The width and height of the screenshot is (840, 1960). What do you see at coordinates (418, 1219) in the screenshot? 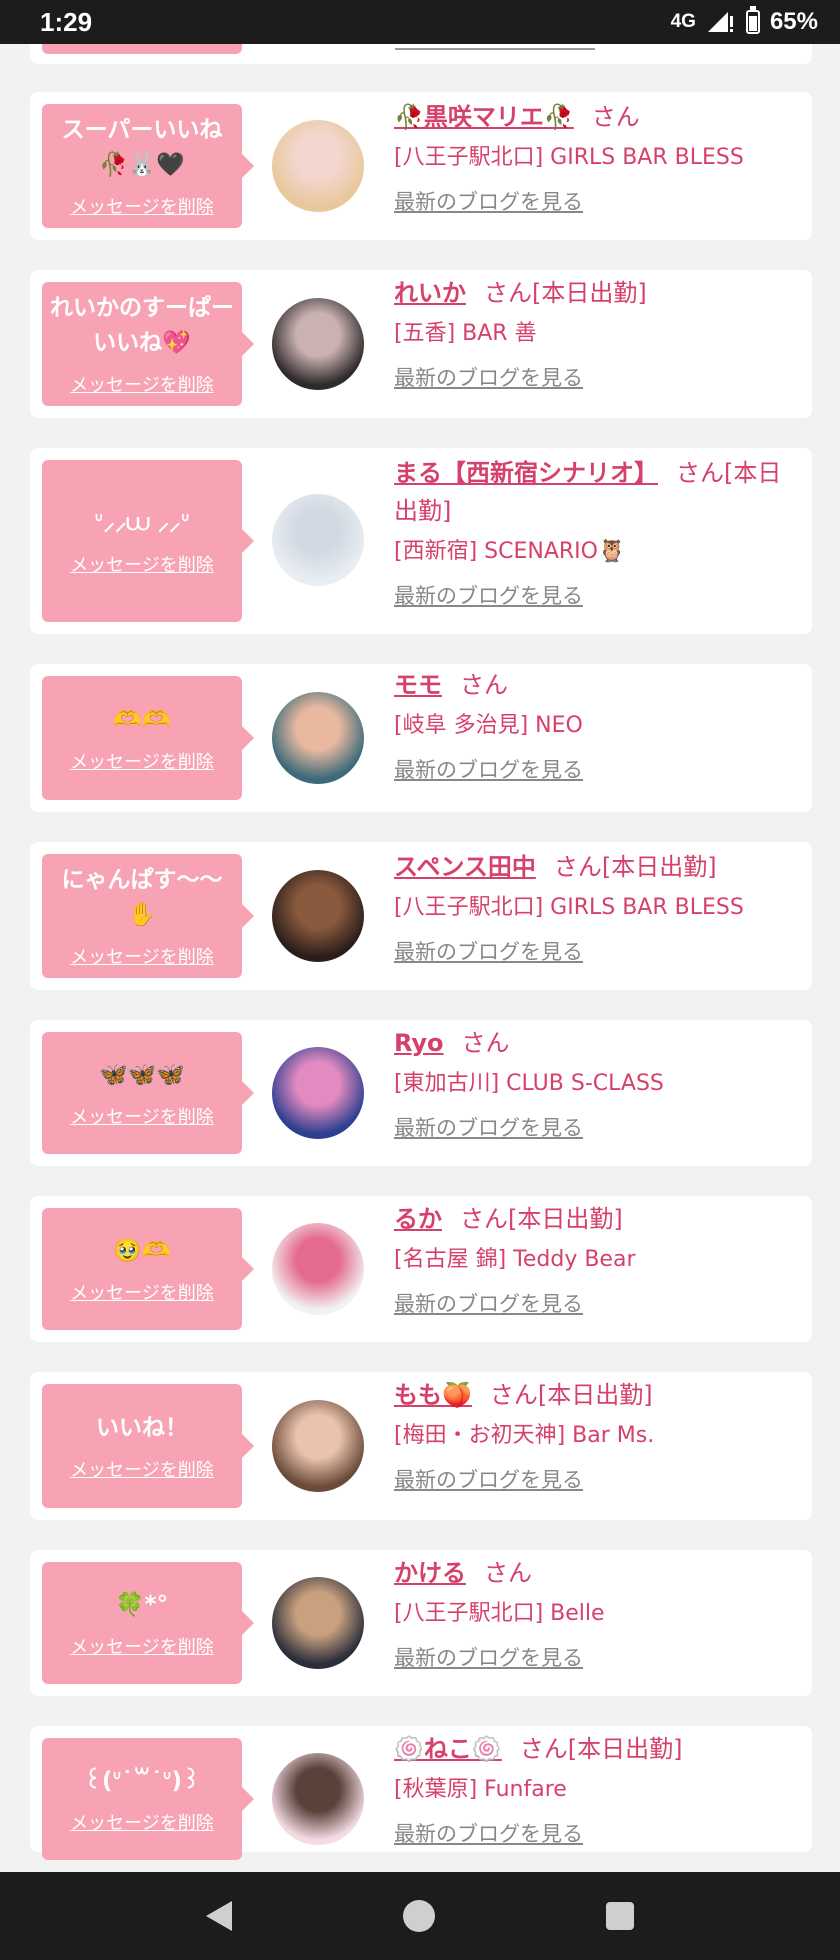
I see `cast-name-link: るか` at bounding box center [418, 1219].